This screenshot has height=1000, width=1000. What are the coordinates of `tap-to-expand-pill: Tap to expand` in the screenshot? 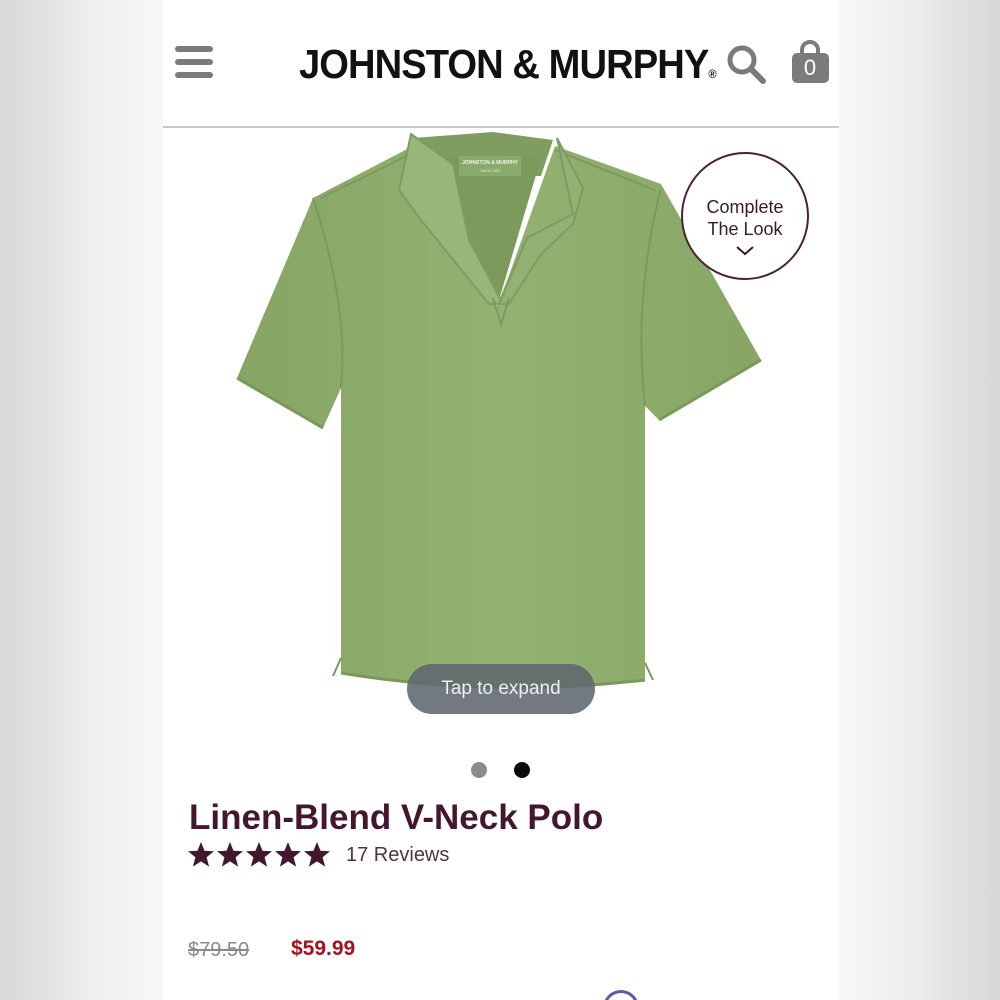 It's located at (501, 689).